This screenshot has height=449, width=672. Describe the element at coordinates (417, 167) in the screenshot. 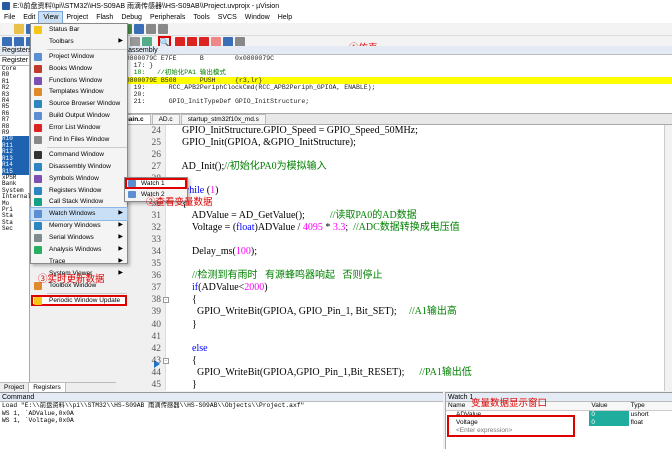

I see `code-line: AD_Init();//初始化PA0为模拟输入` at that location.